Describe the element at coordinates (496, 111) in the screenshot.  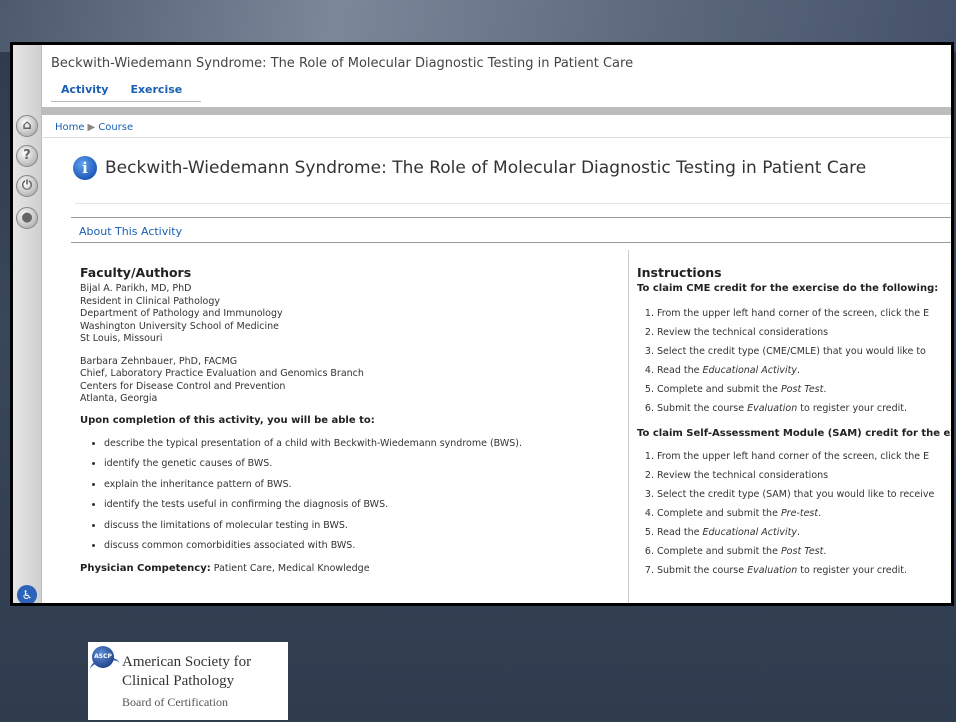
I see `header-rule` at that location.